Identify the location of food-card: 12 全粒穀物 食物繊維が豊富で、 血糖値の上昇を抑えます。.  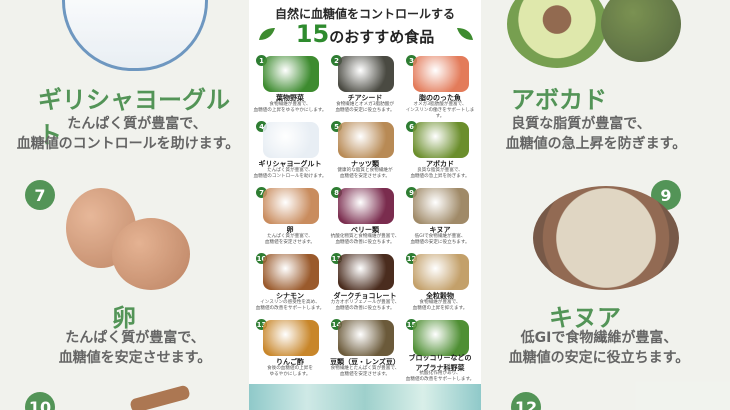
(440, 287).